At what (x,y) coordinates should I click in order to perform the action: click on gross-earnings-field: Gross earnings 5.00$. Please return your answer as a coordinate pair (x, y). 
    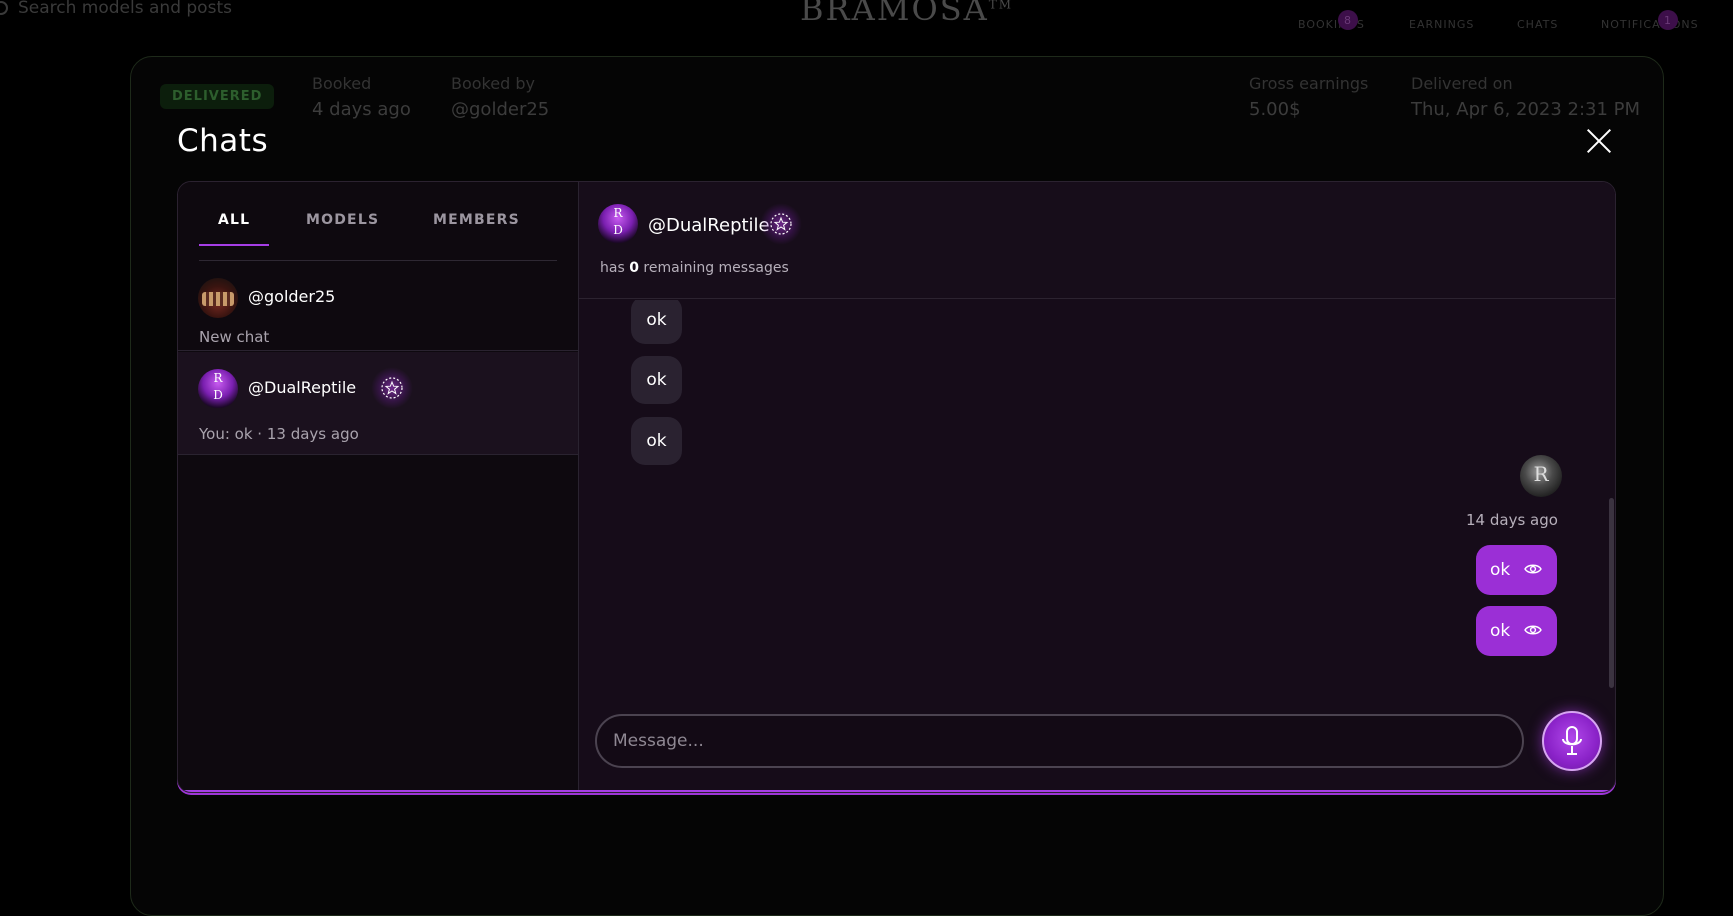
    Looking at the image, I should click on (1308, 97).